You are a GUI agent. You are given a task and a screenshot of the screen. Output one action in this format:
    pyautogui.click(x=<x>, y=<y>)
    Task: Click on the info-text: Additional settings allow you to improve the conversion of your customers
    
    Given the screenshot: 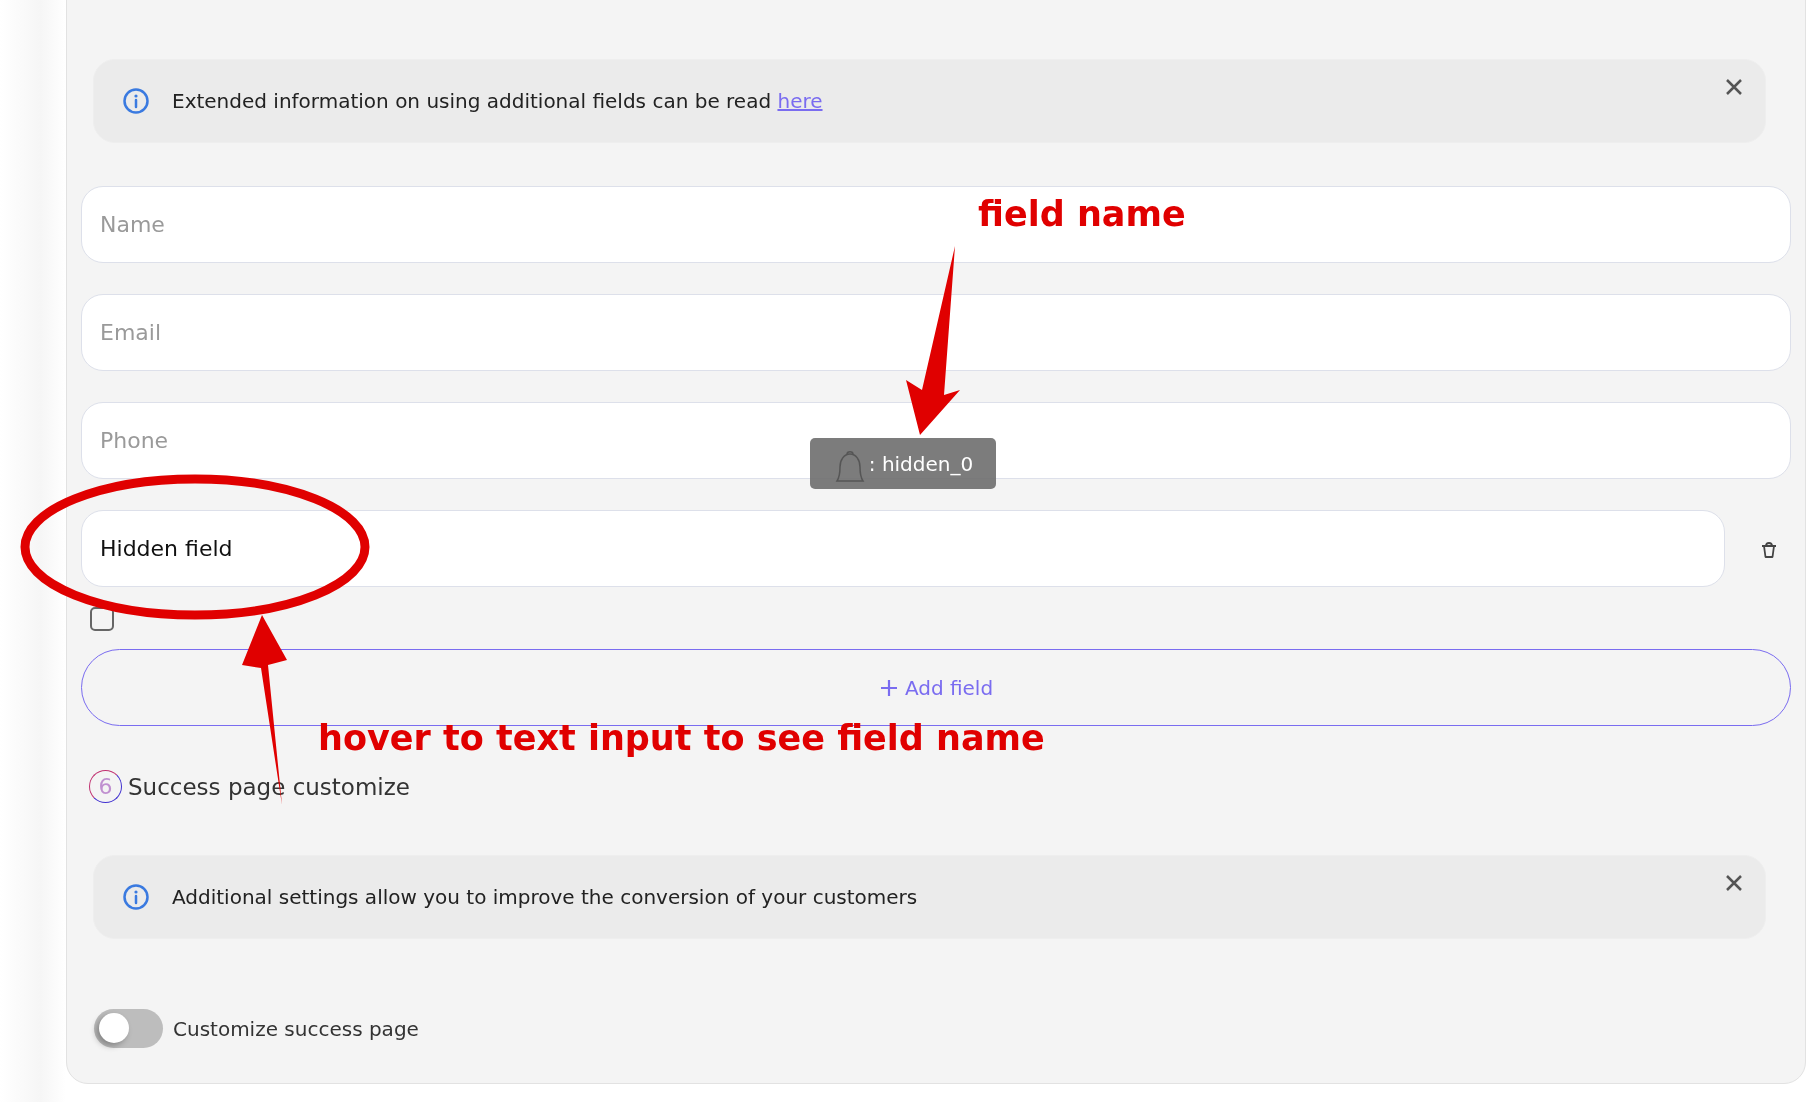 What is the action you would take?
    pyautogui.click(x=545, y=897)
    